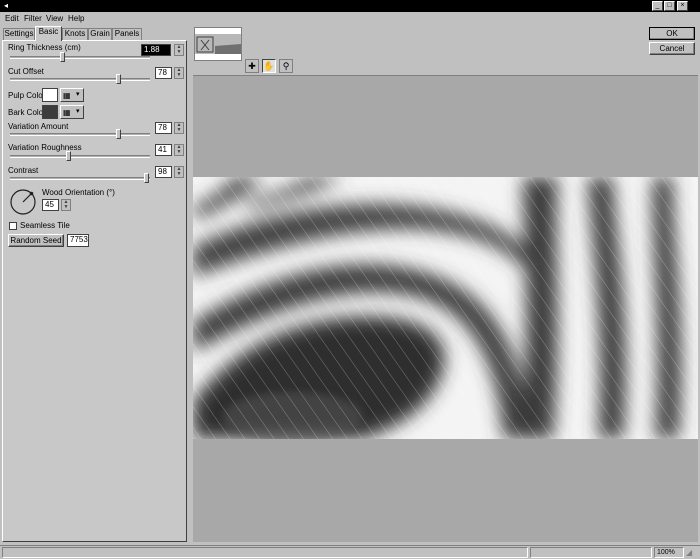  Describe the element at coordinates (38, 126) in the screenshot. I see `variation-amount-label: Variation Amount` at that location.